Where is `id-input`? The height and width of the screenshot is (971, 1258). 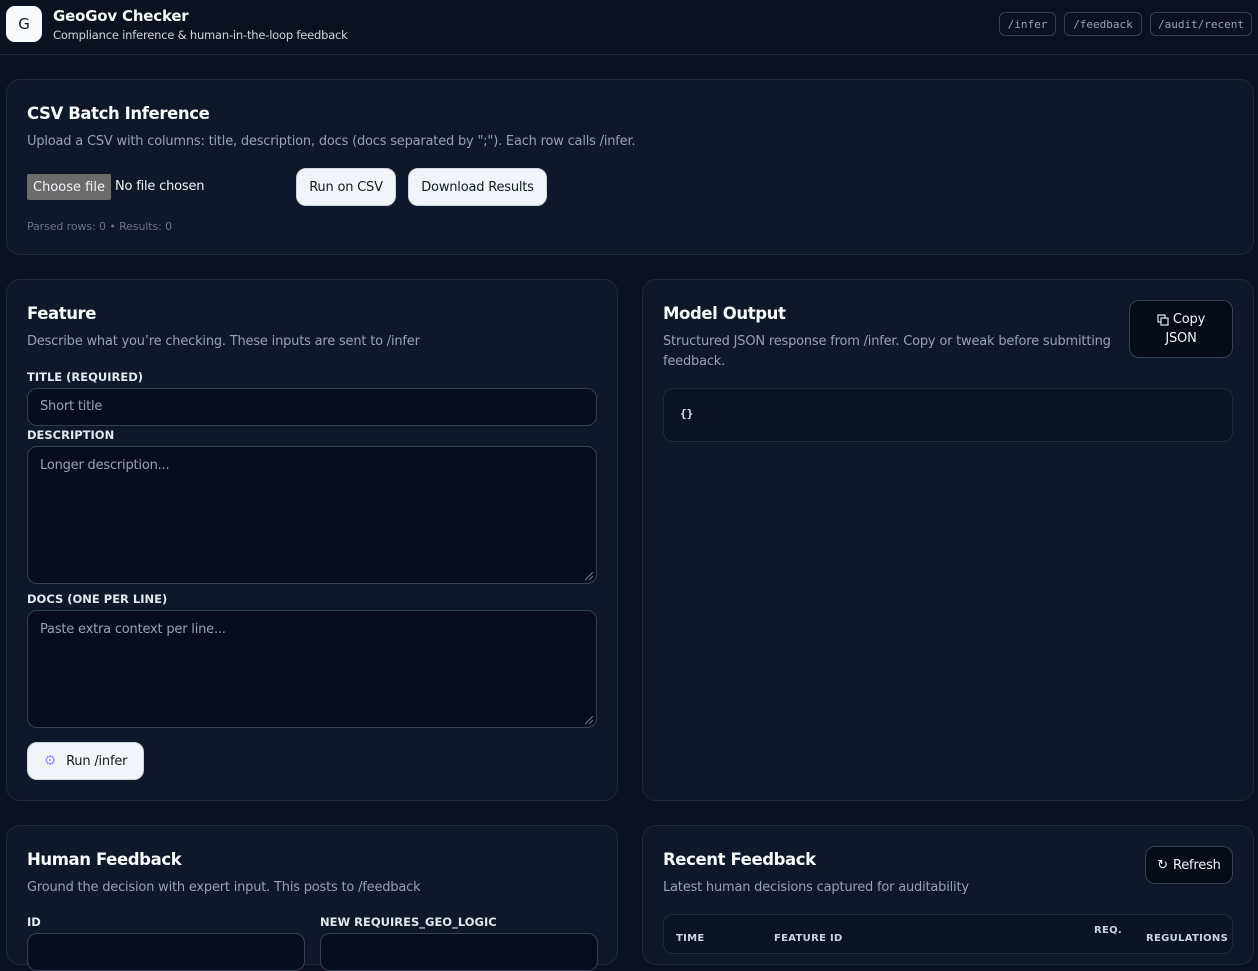
id-input is located at coordinates (166, 952).